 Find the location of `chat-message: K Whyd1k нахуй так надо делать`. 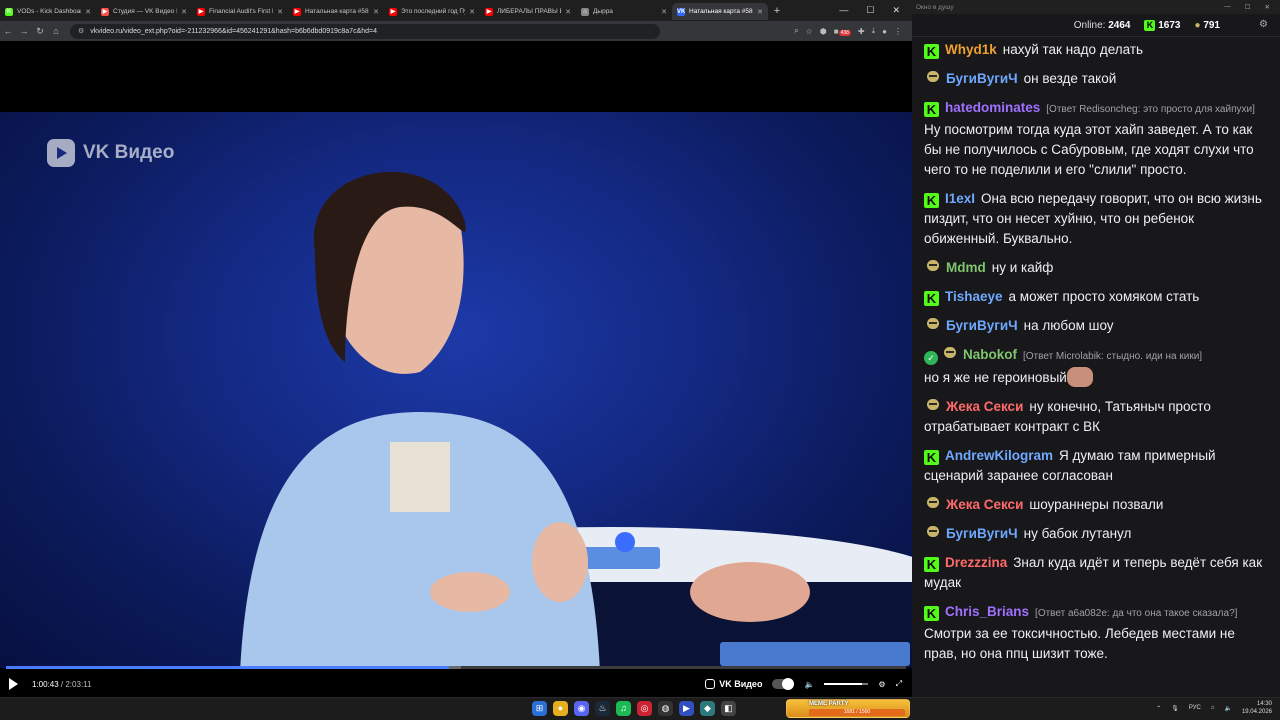

chat-message: K Whyd1k нахуй так надо делать is located at coordinates (1096, 50).